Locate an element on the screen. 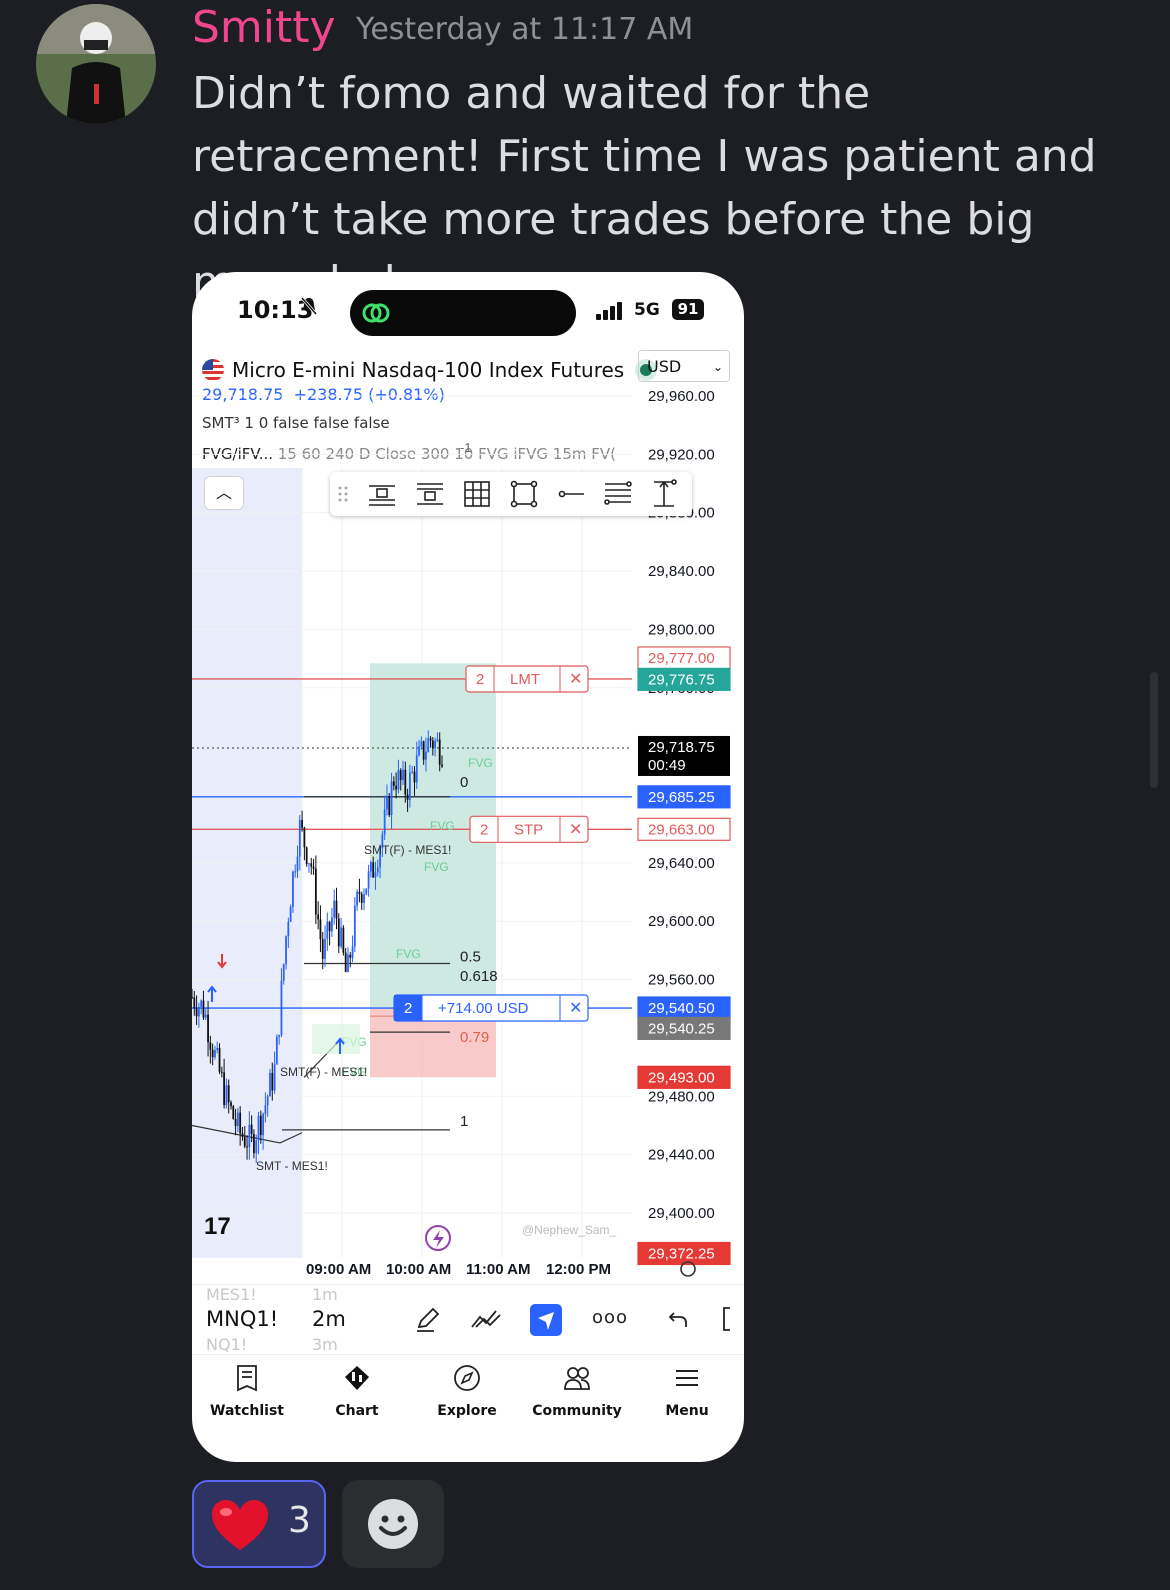 The height and width of the screenshot is (1590, 1170). nav-chart-label: Chart is located at coordinates (357, 1411).